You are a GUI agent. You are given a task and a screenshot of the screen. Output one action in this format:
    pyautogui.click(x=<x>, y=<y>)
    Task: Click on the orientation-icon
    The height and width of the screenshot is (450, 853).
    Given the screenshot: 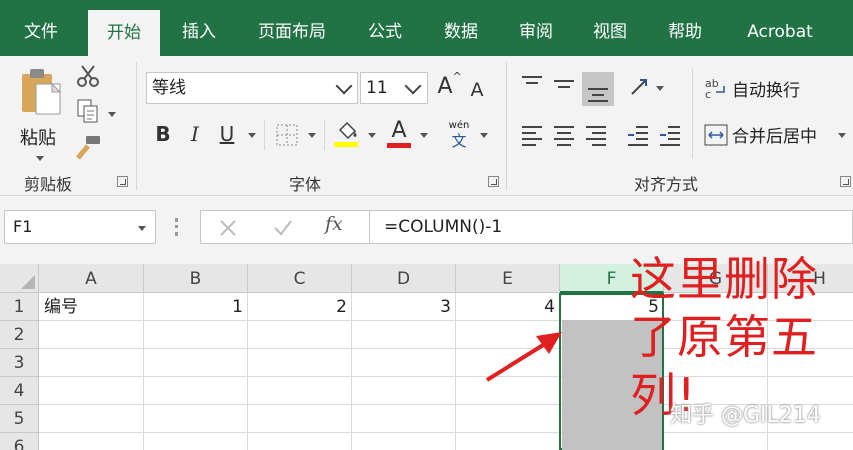 What is the action you would take?
    pyautogui.click(x=640, y=88)
    